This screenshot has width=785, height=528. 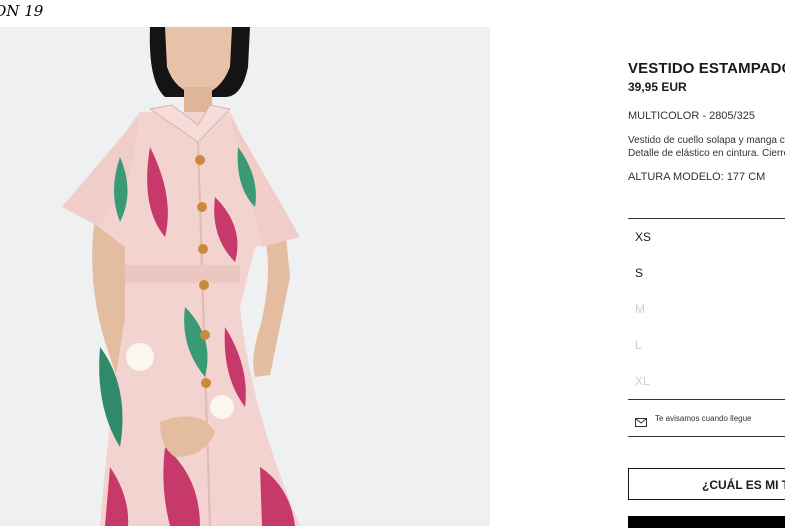 I want to click on notify-when-available: Te avisamos cuando llegue, so click(x=706, y=418).